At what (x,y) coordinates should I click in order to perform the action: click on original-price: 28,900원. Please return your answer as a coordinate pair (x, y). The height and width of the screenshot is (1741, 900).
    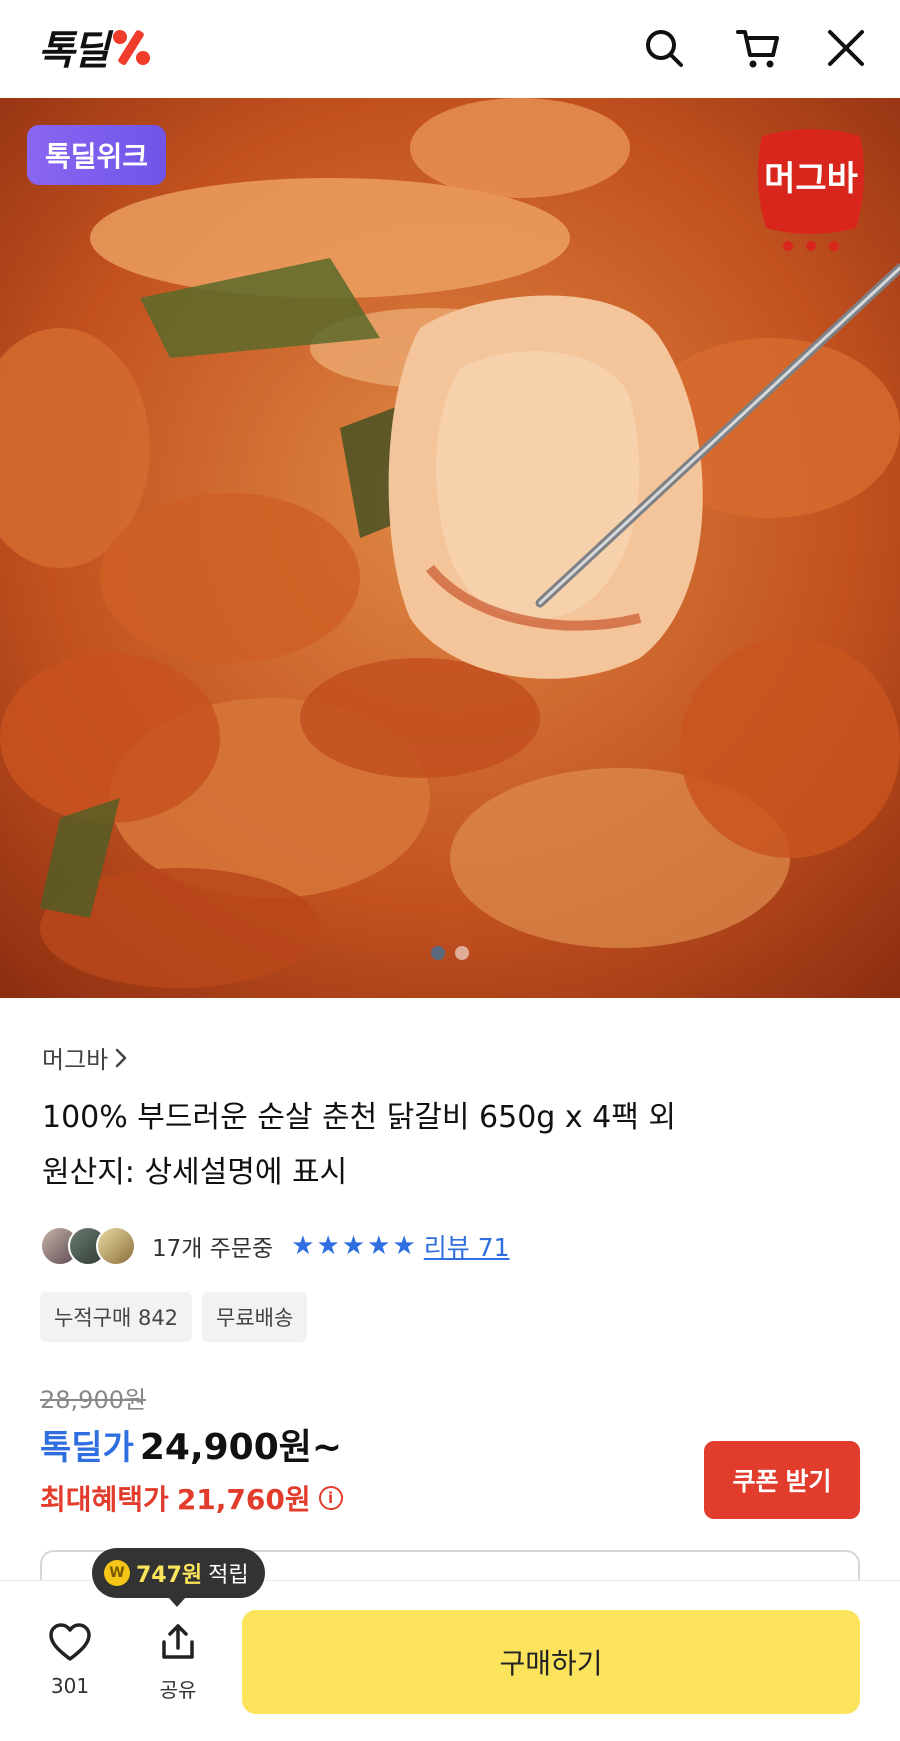
    Looking at the image, I should click on (93, 1400).